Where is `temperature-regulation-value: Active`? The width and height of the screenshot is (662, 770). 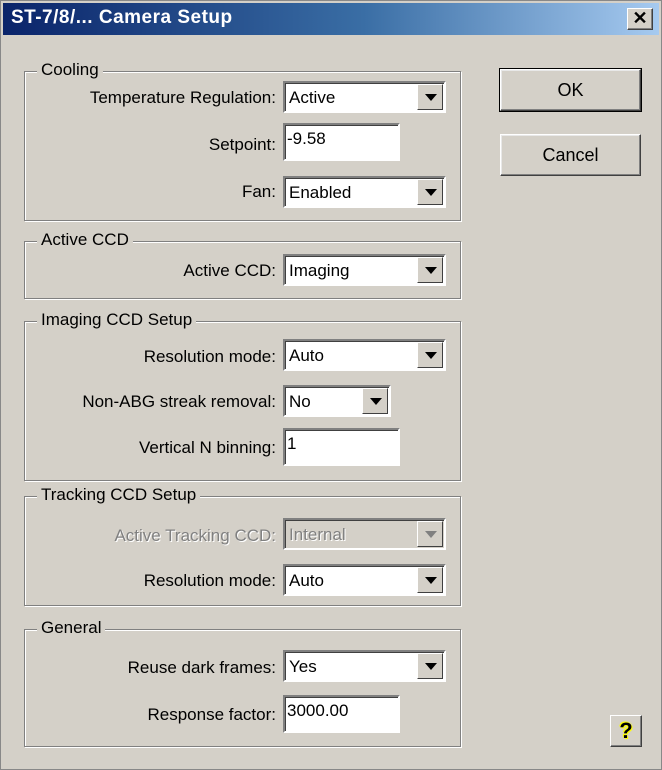
temperature-regulation-value: Active is located at coordinates (312, 97).